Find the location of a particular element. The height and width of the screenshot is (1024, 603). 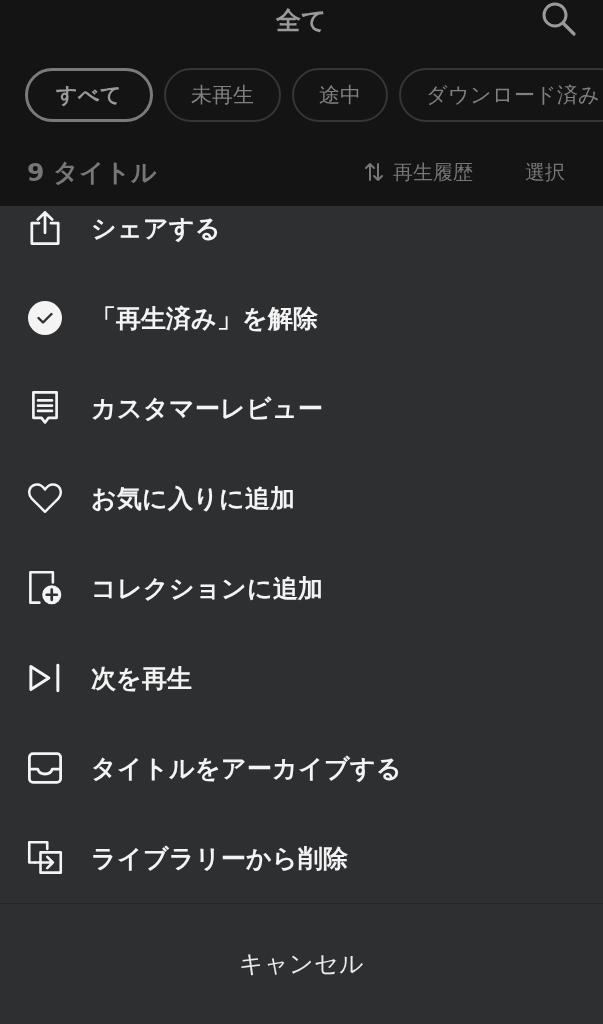

sort-button: 再生履歴 is located at coordinates (418, 172).